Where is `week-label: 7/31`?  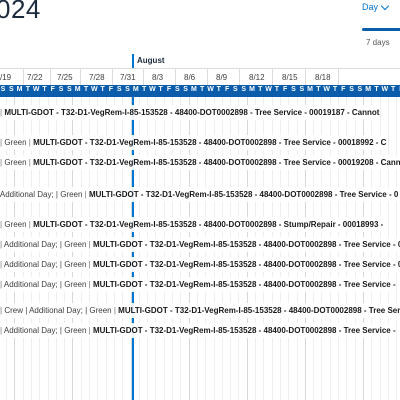 week-label: 7/31 is located at coordinates (128, 77).